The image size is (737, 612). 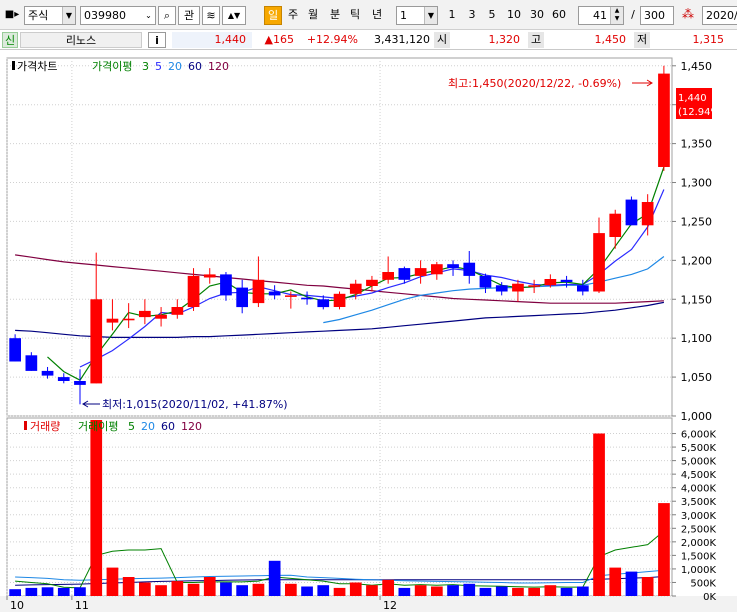 What do you see at coordinates (335, 15) in the screenshot?
I see `period-minute-tab: 분` at bounding box center [335, 15].